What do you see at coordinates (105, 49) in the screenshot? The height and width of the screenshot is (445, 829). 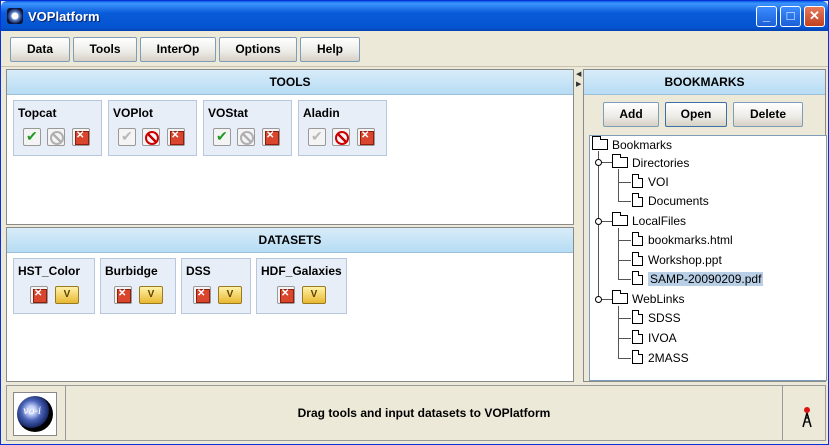 I see `menu-tools: Tools` at bounding box center [105, 49].